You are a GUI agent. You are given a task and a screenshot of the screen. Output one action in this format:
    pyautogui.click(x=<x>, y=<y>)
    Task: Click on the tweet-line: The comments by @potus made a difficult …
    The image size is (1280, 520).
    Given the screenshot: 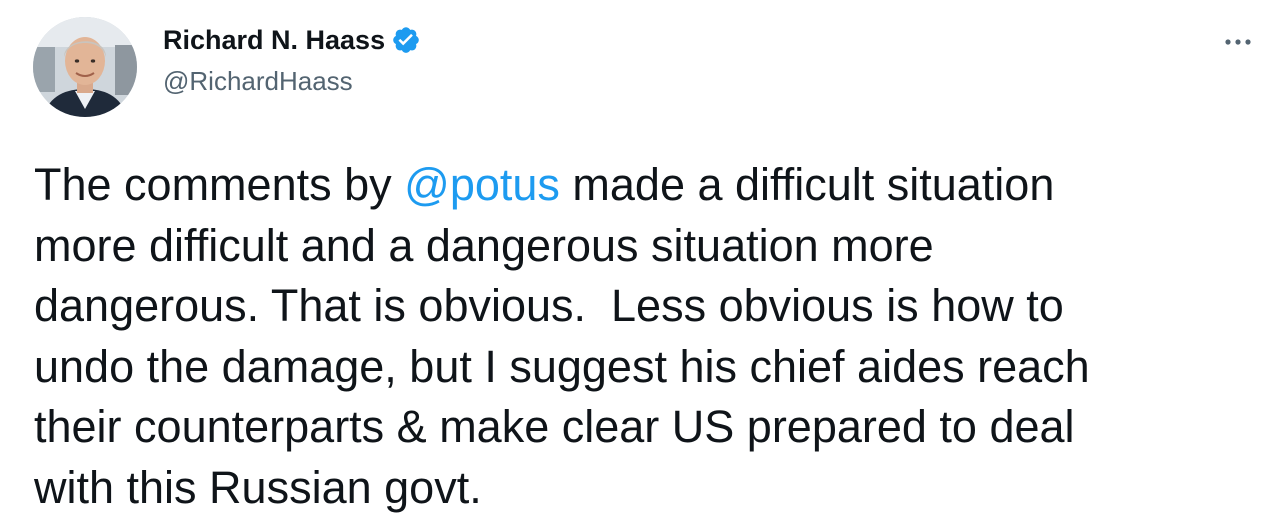 What is the action you would take?
    pyautogui.click(x=649, y=185)
    